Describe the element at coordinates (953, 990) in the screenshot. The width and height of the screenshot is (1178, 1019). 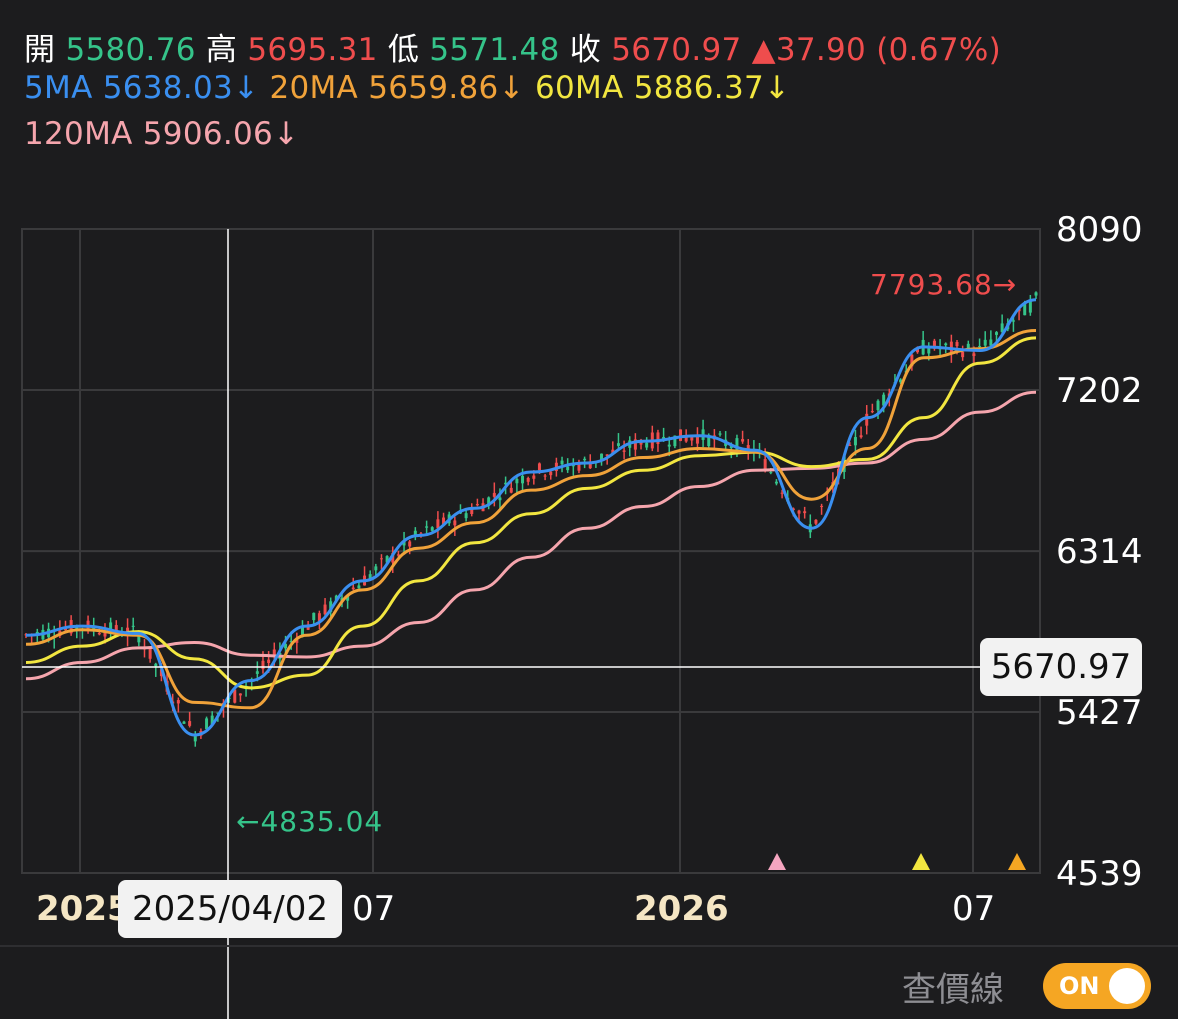
I see `price-line-toggle-label: 查價線` at that location.